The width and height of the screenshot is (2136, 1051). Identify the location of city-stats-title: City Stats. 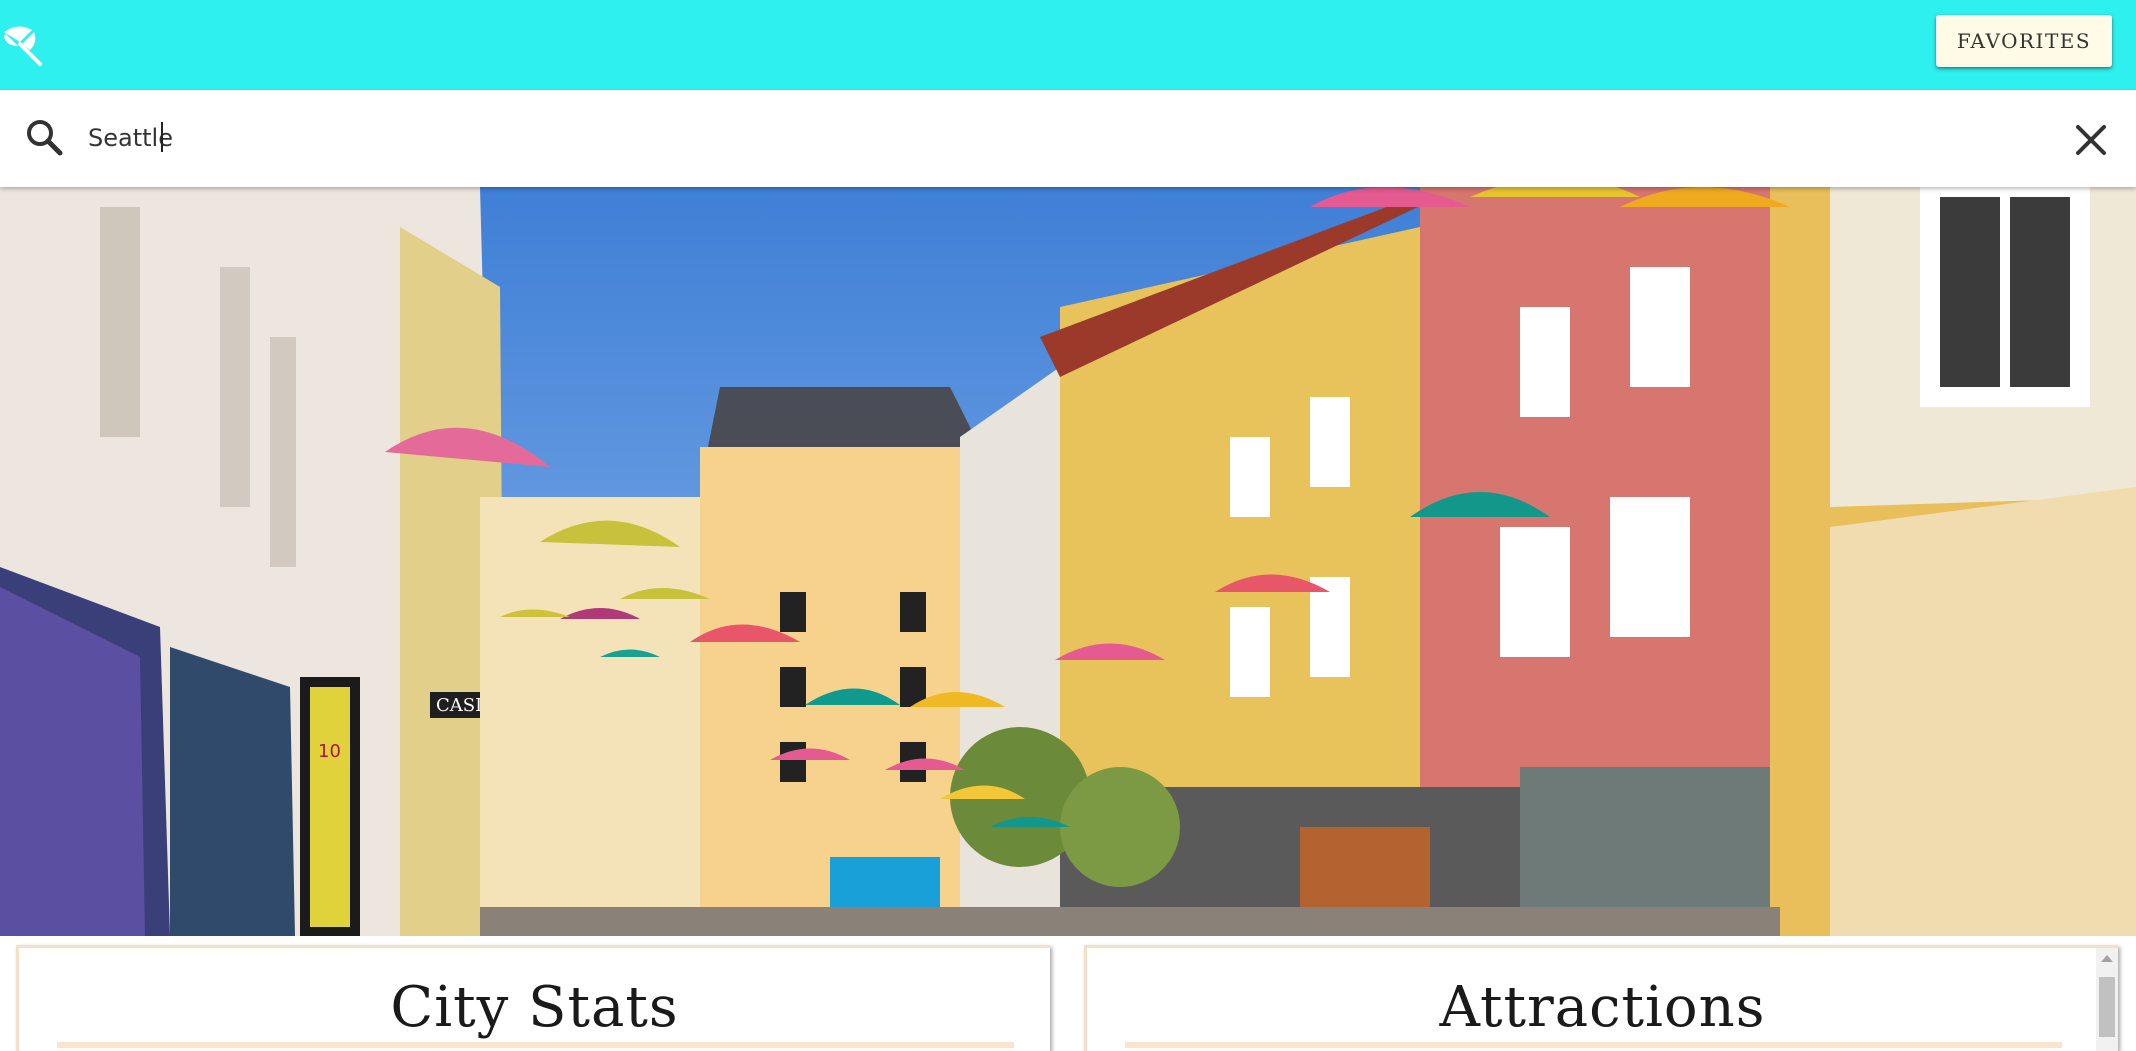
(534, 1007).